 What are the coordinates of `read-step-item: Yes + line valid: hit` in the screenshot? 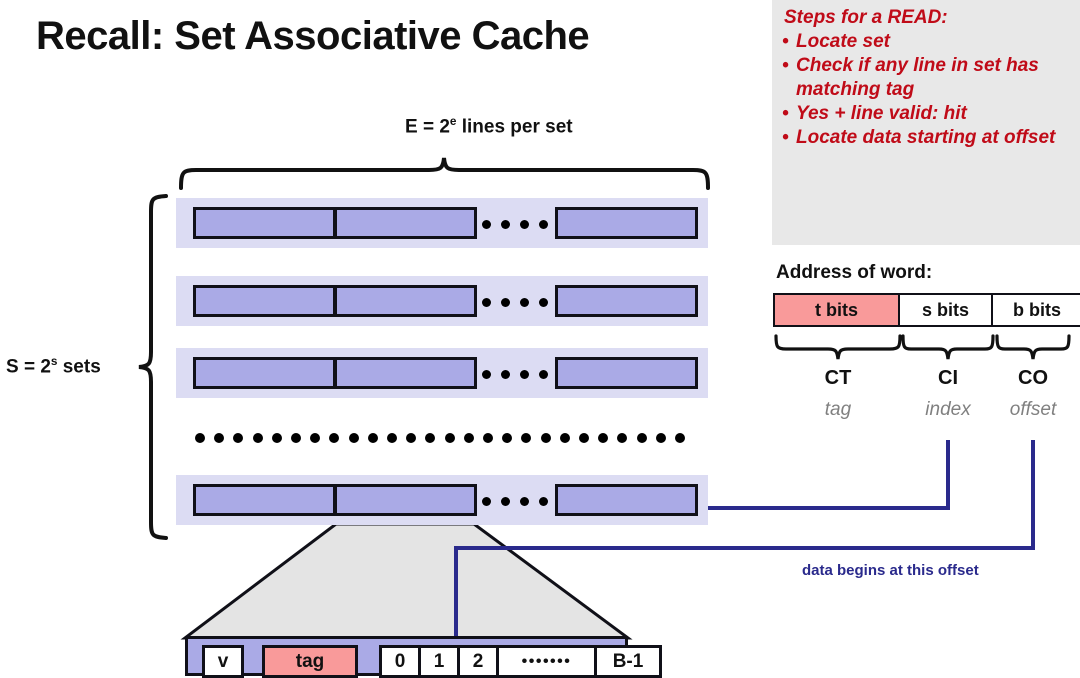 It's located at (926, 113).